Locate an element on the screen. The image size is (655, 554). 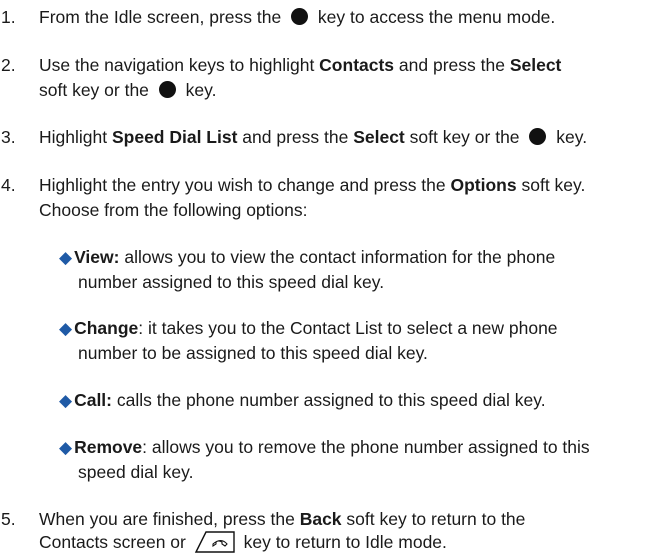
text-run: Highlight is located at coordinates (75, 137).